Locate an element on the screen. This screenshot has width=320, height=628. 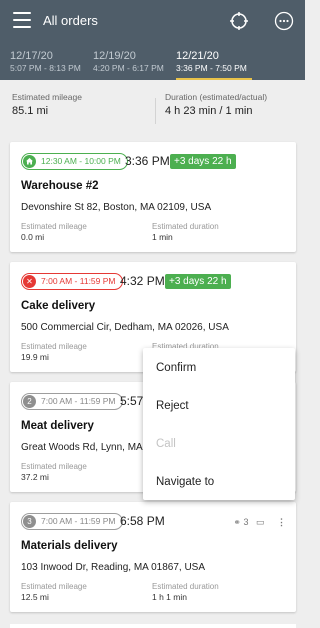
cancel-icon: ✕ is located at coordinates (29, 281).